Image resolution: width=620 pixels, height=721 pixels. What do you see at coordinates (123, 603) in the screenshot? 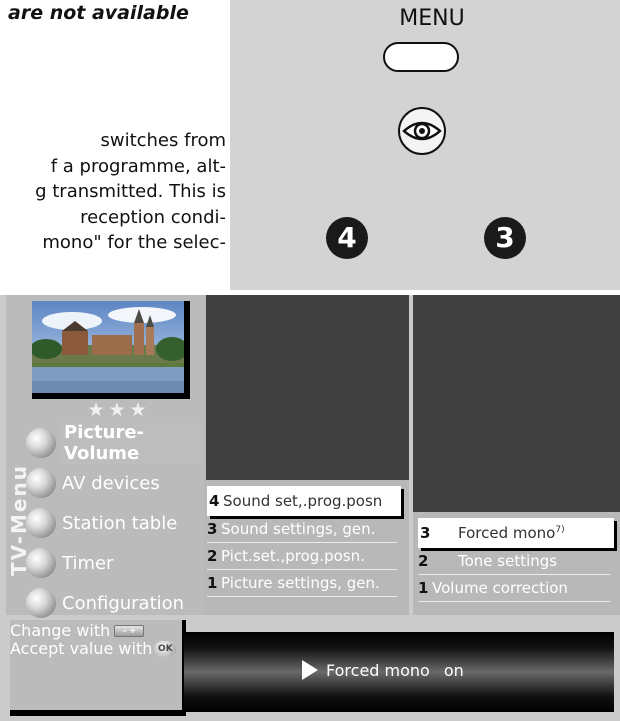
I see `main-menu-item-label: Configuration` at bounding box center [123, 603].